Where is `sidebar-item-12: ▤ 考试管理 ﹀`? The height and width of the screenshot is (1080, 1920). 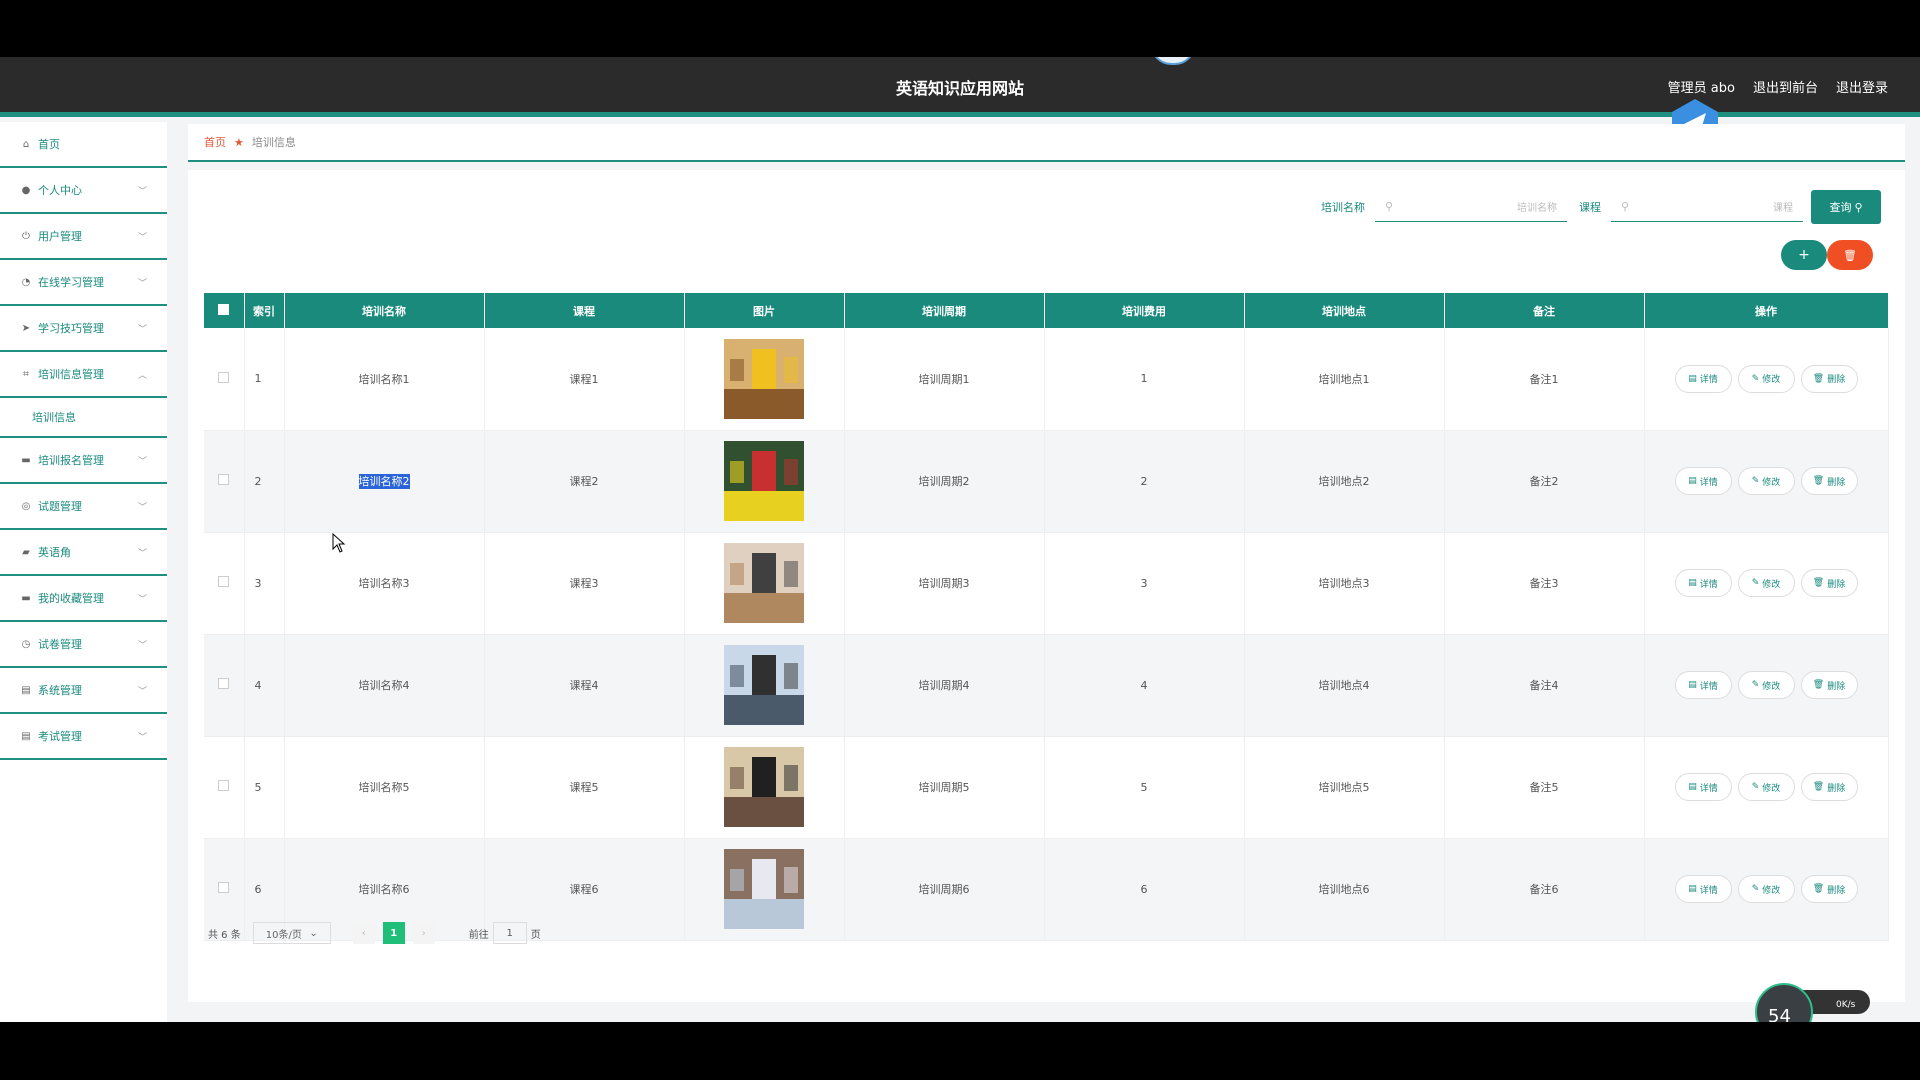 sidebar-item-12: ▤ 考试管理 ﹀ is located at coordinates (83, 737).